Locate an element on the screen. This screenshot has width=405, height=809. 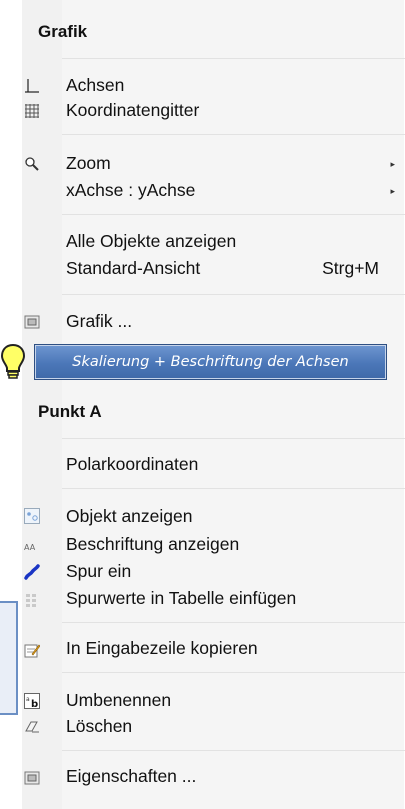
menu-item-umbenennen: Umbenennen is located at coordinates (118, 700).